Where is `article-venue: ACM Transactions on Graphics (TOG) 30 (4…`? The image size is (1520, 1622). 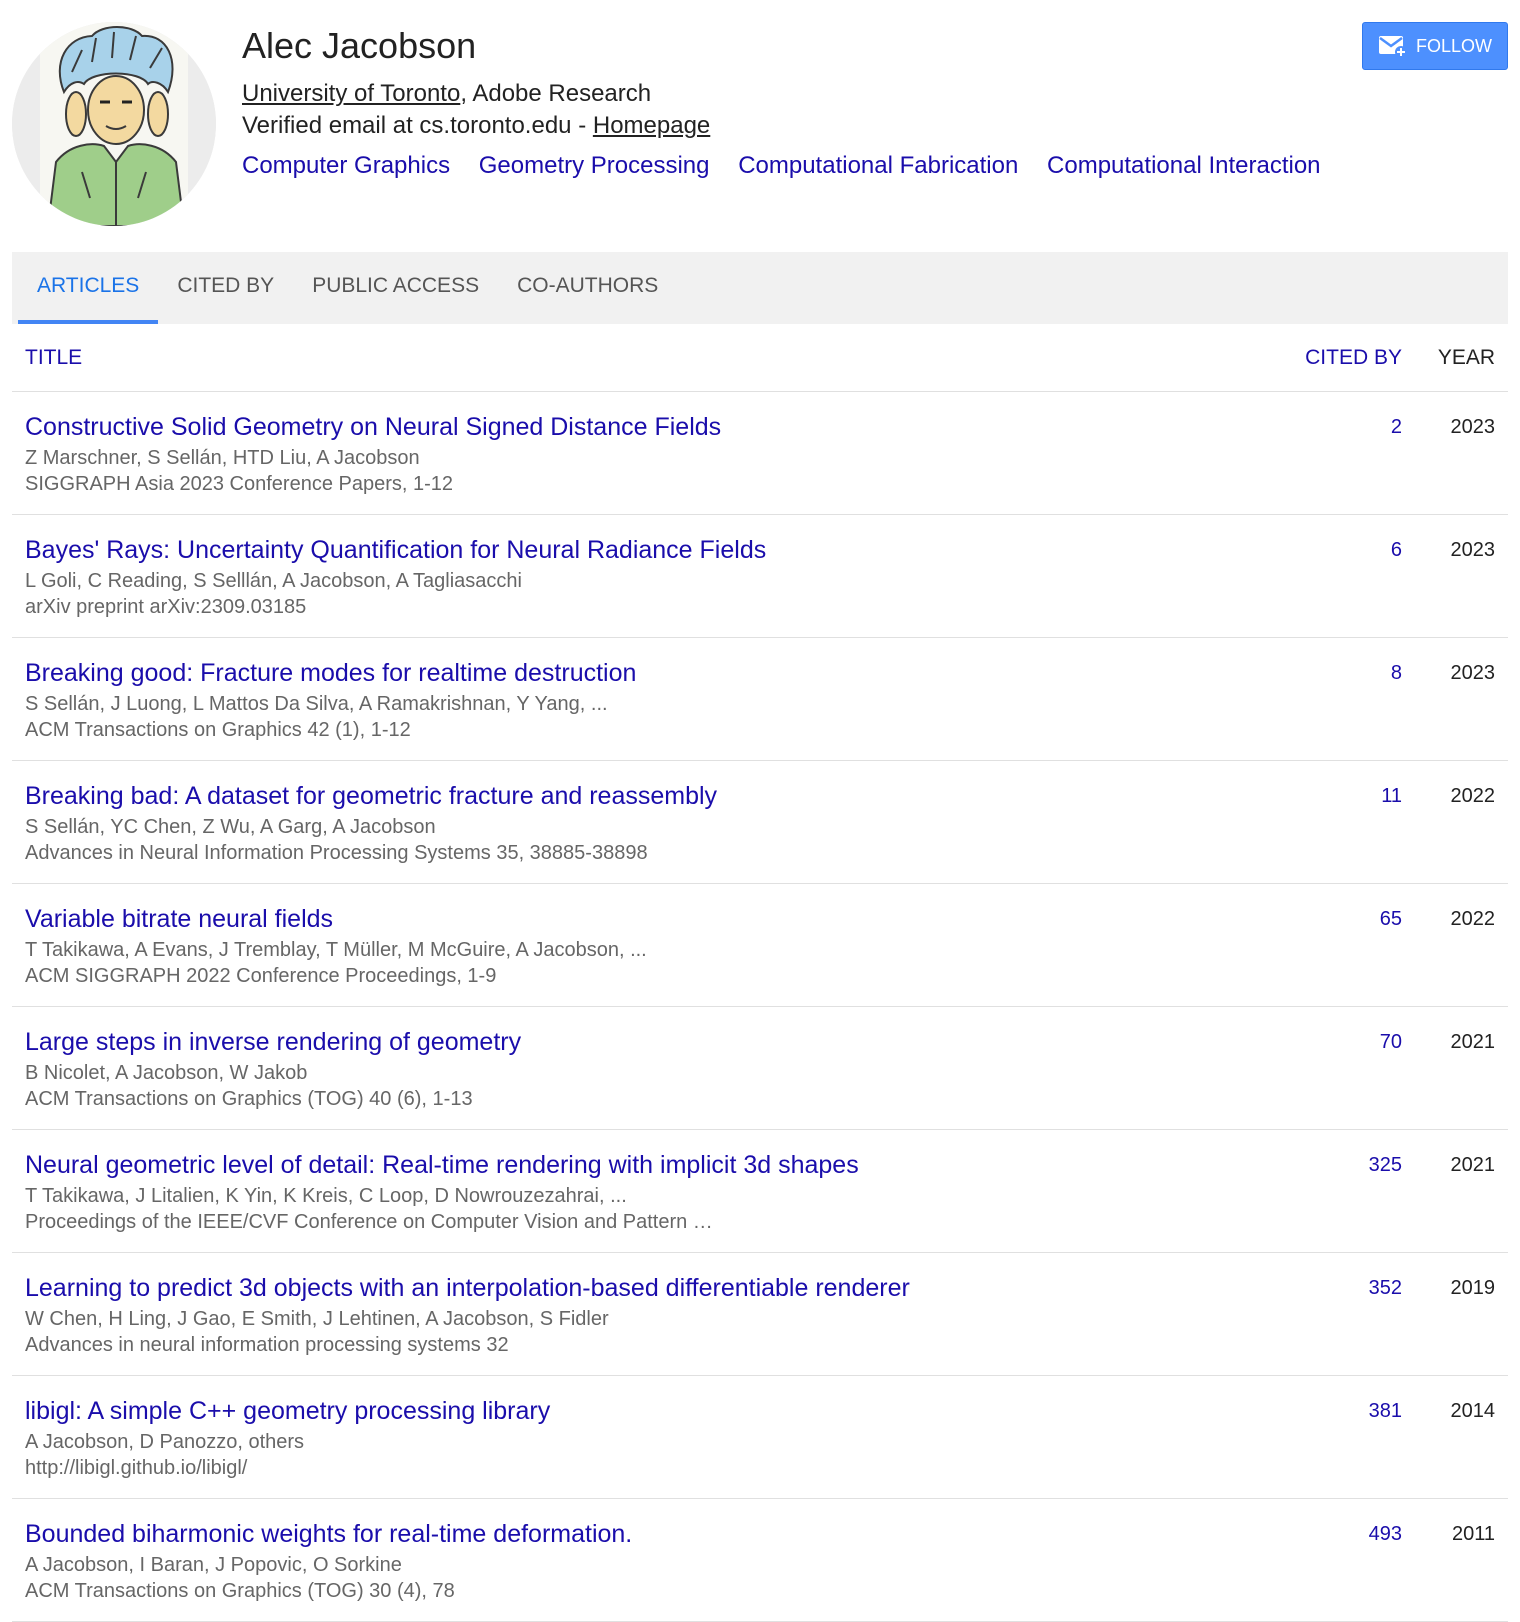
article-venue: ACM Transactions on Graphics (TOG) 30 (4… is located at coordinates (240, 1591).